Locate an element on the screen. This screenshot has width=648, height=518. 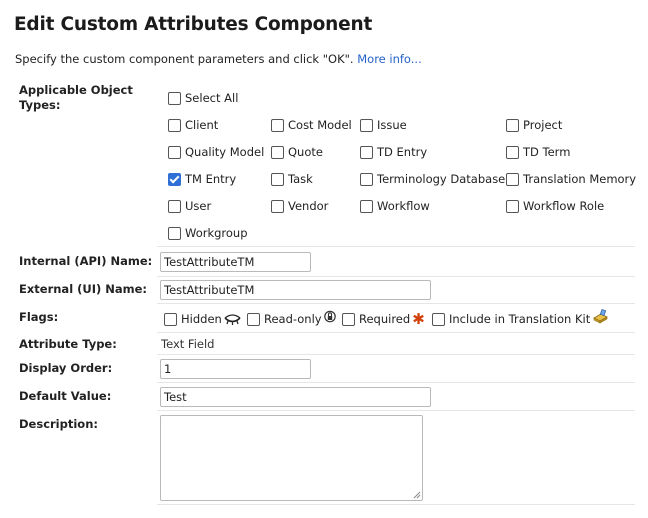
attribute-type-label: Attribute Type: is located at coordinates (68, 344).